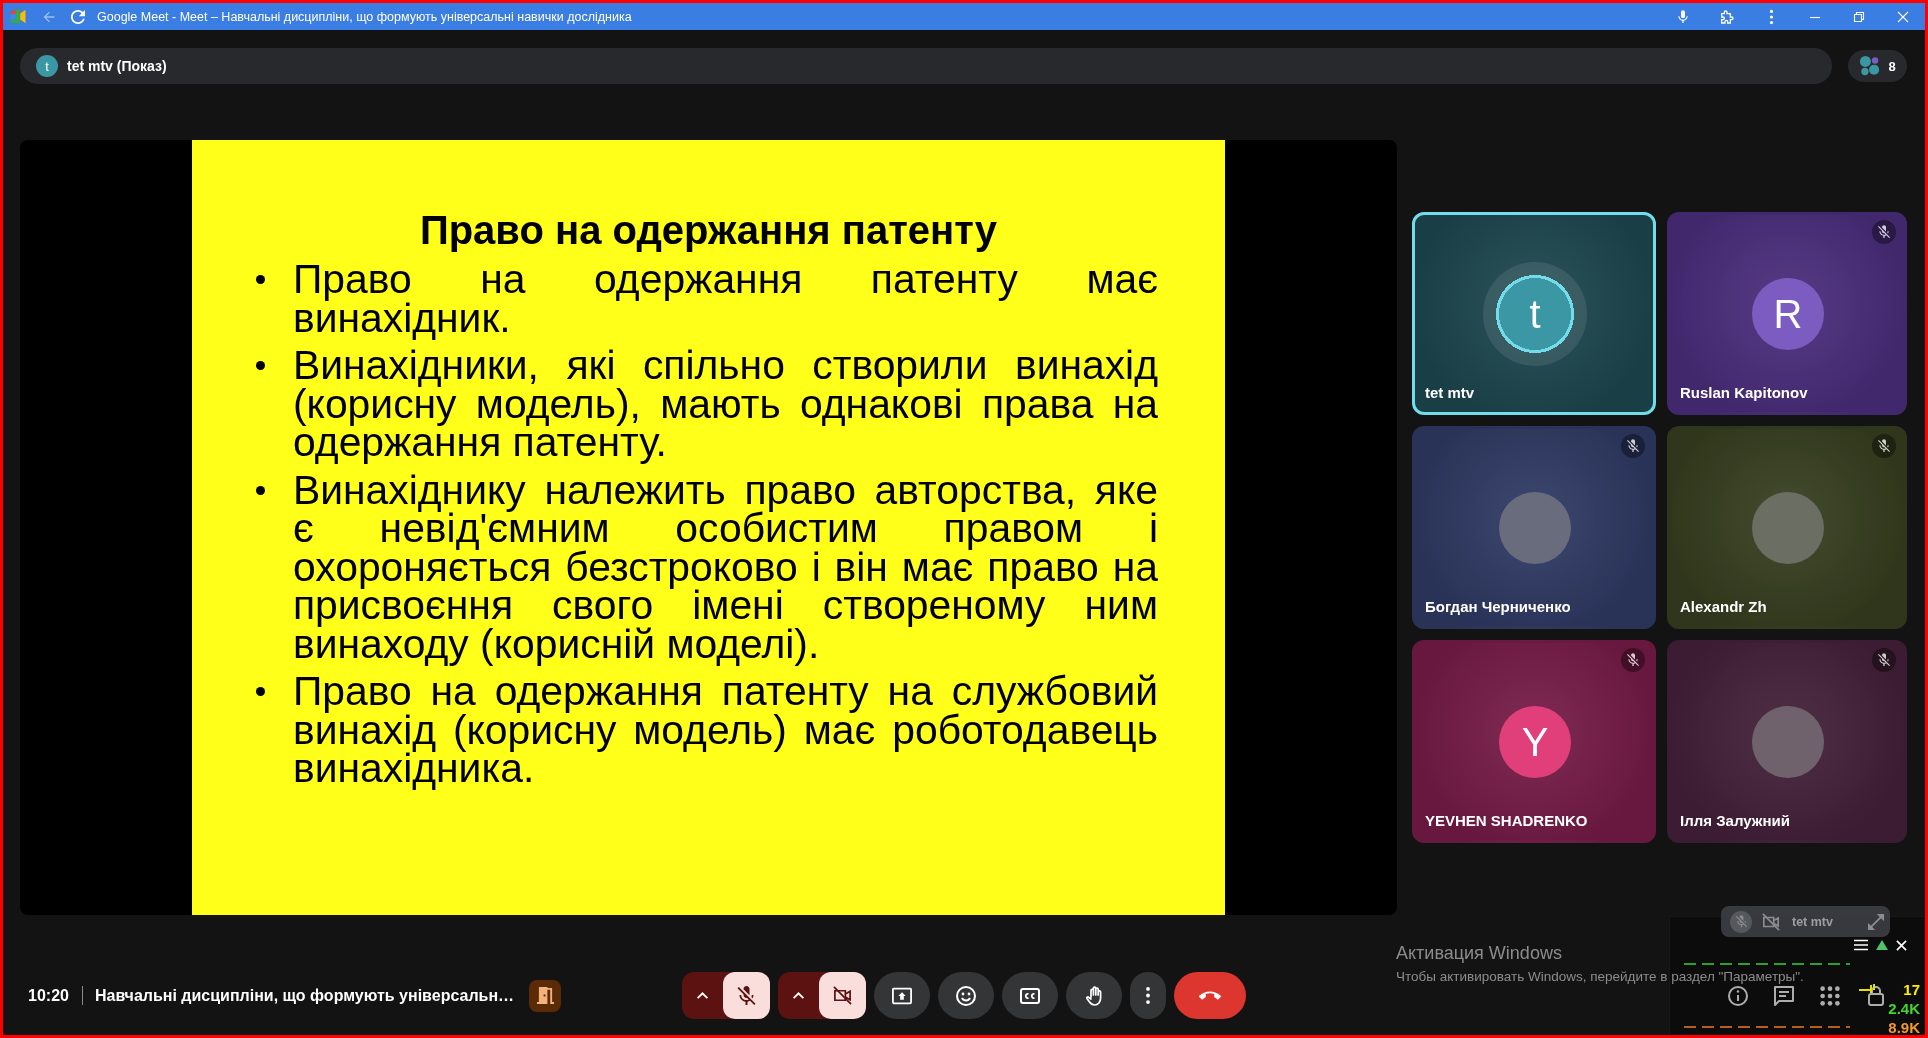 The width and height of the screenshot is (1928, 1038). Describe the element at coordinates (1741, 921) in the screenshot. I see `muted-mic-icon` at that location.